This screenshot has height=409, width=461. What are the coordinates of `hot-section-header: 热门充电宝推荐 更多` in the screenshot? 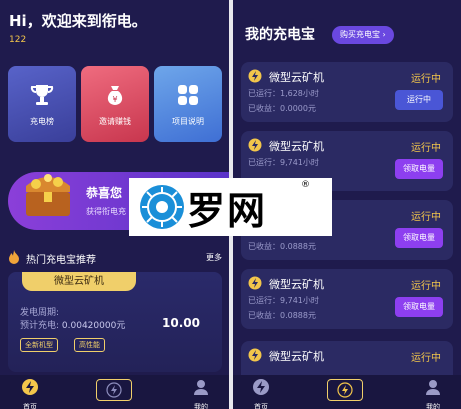 It's located at (115, 258).